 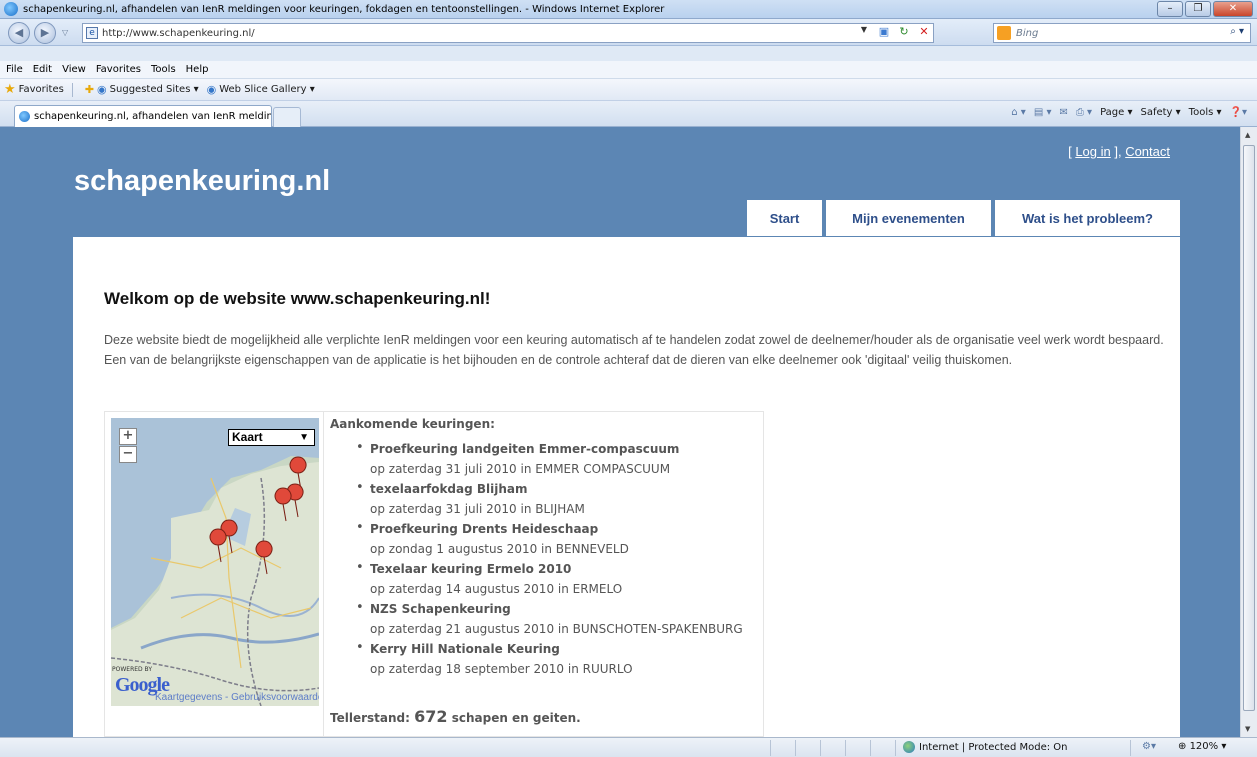 I want to click on vertical-scrollbar: ▲ ▼, so click(x=1248, y=432).